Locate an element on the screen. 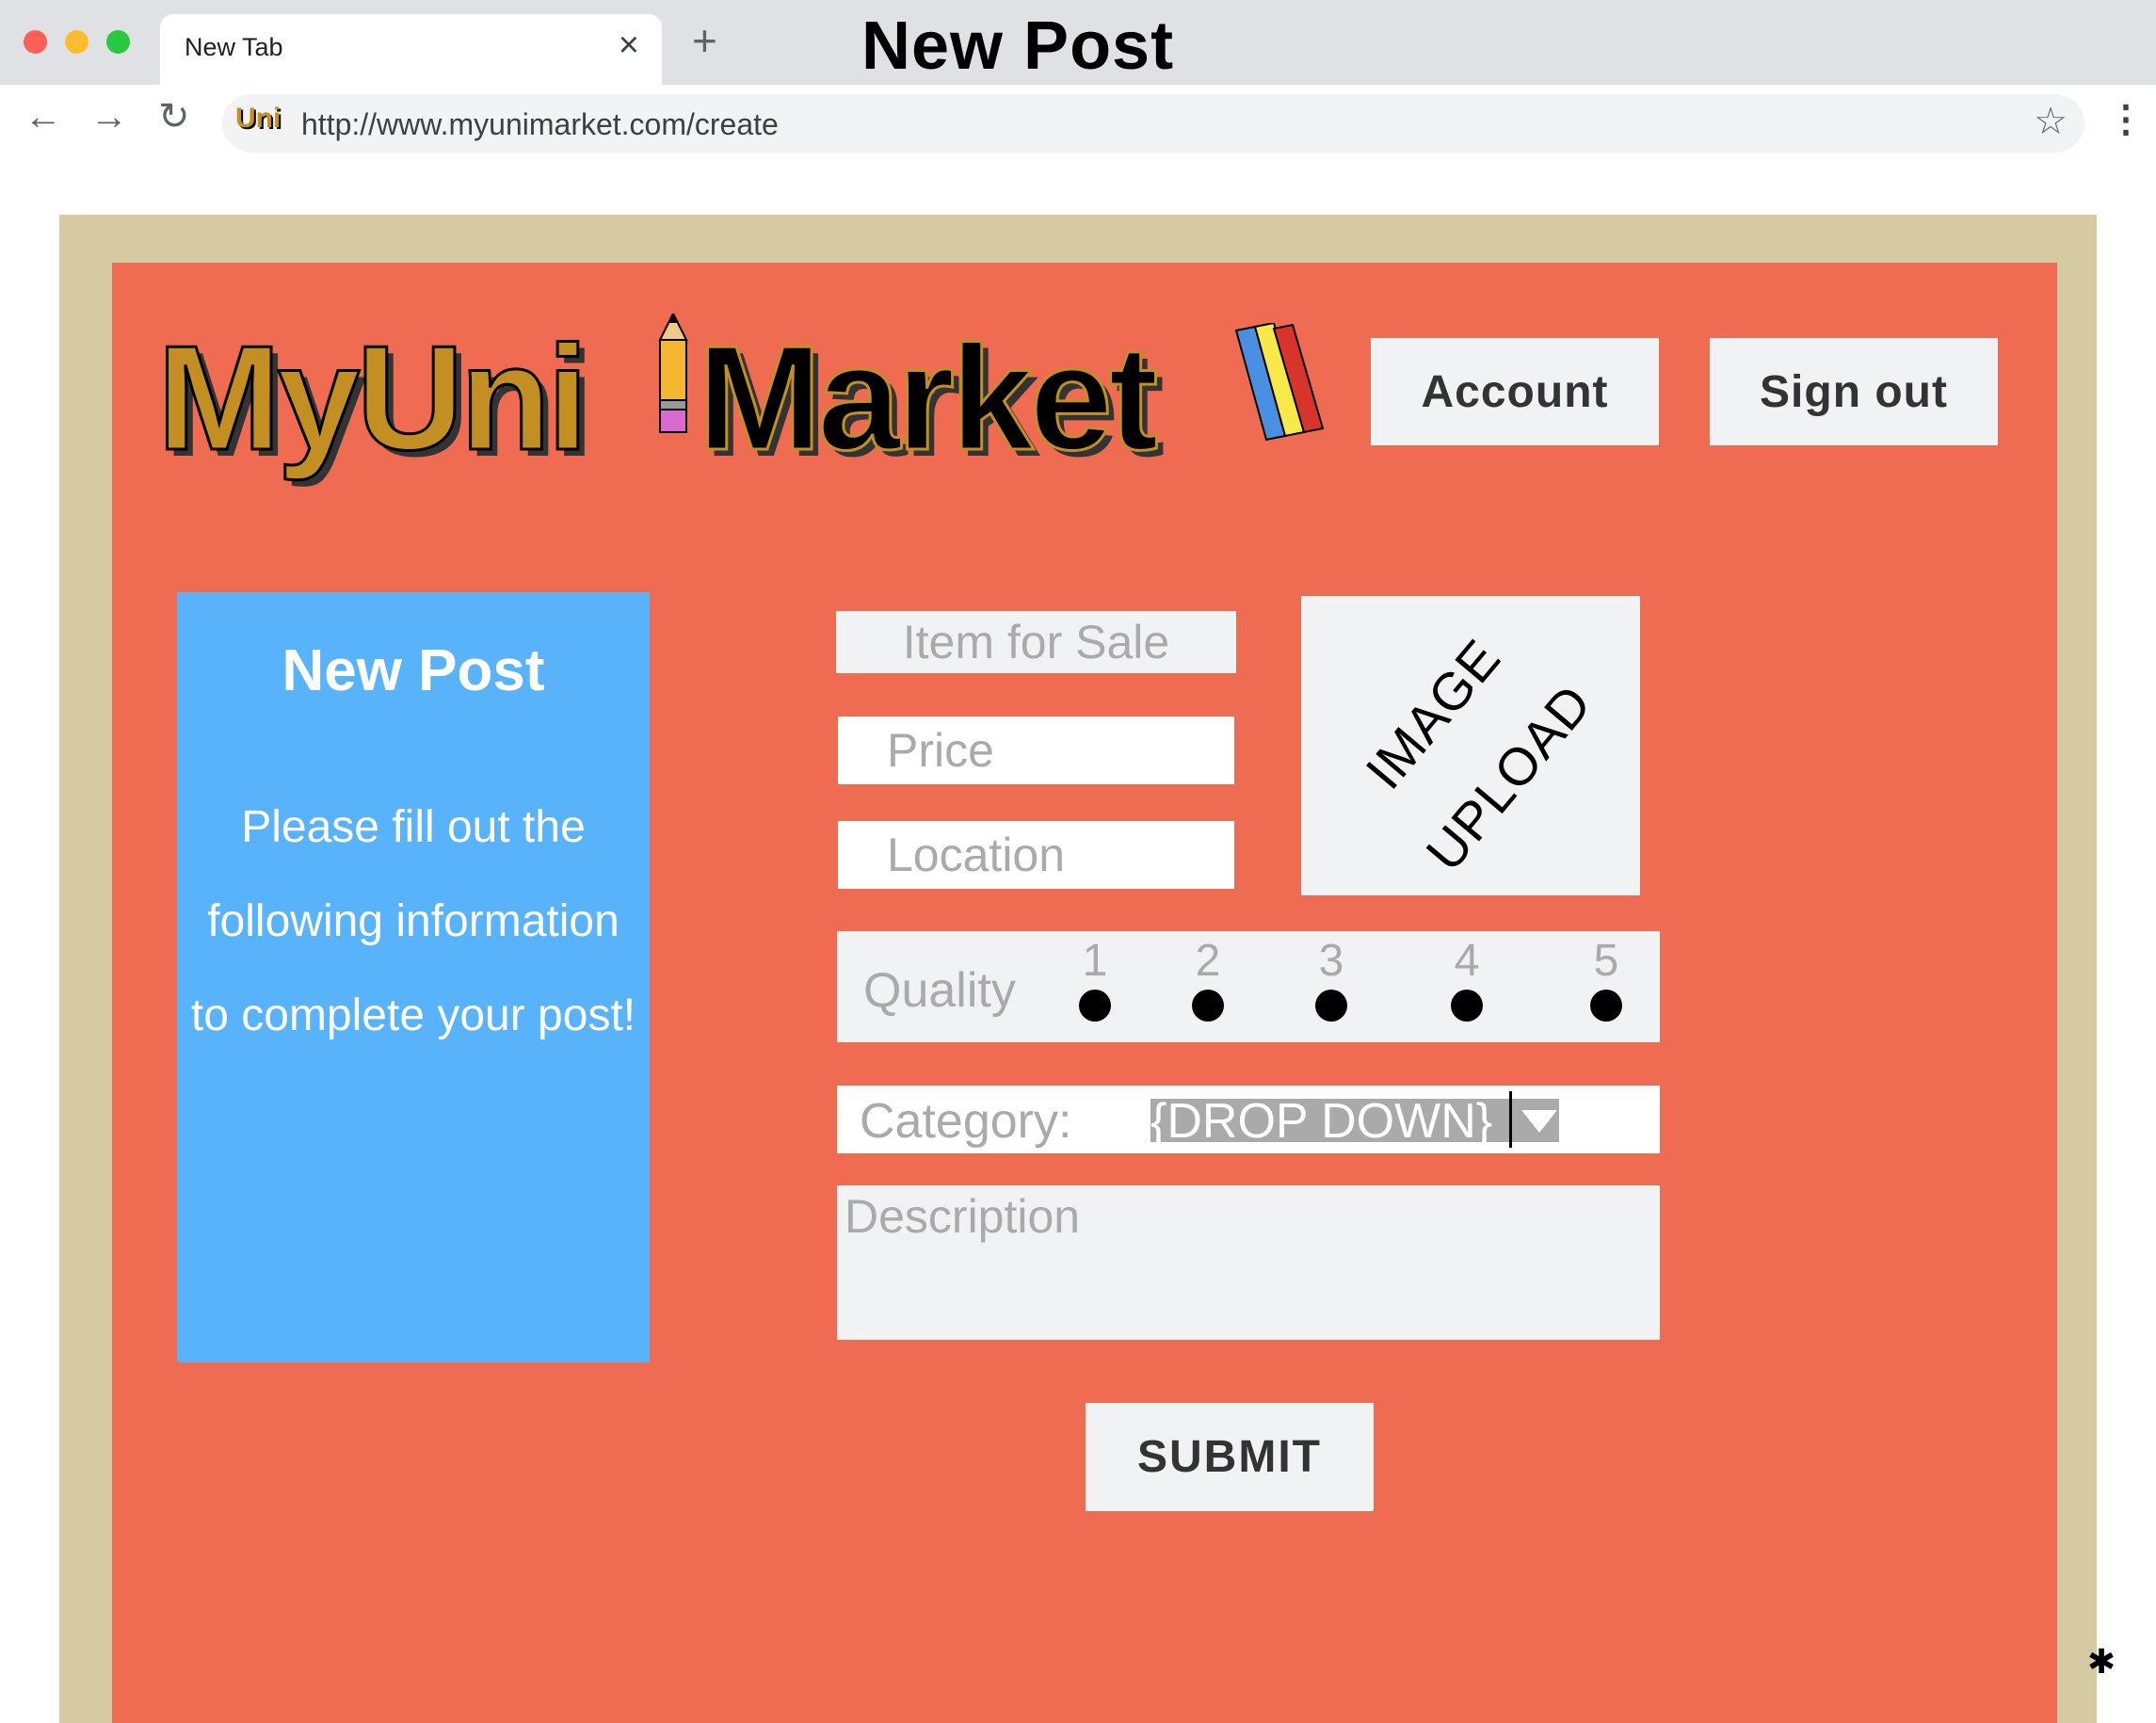 This screenshot has width=2156, height=1723. price-field is located at coordinates (1036, 750).